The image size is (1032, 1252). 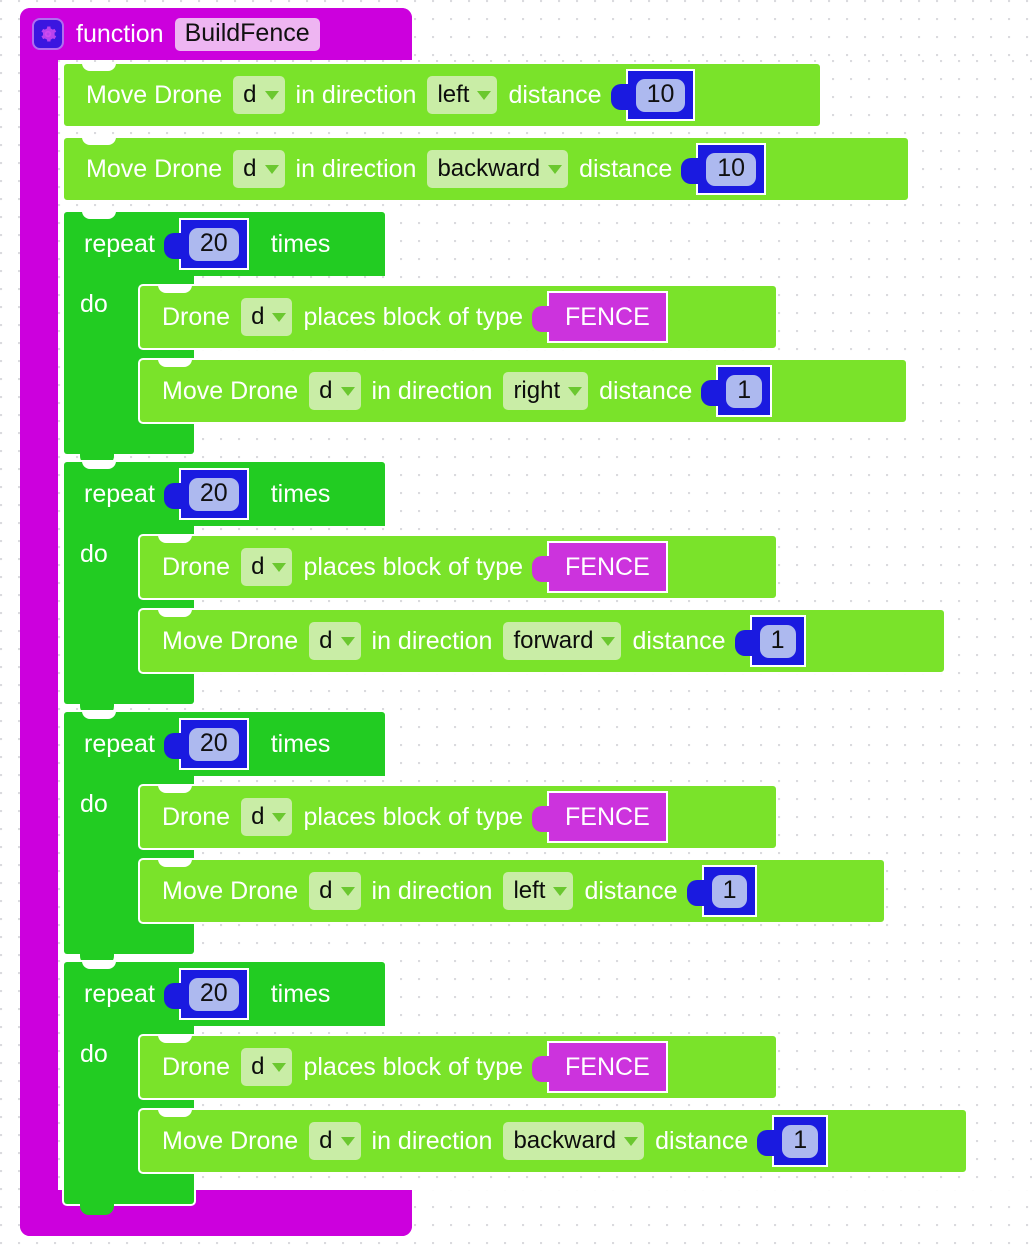 I want to click on direction-dropdown: forward, so click(x=562, y=641).